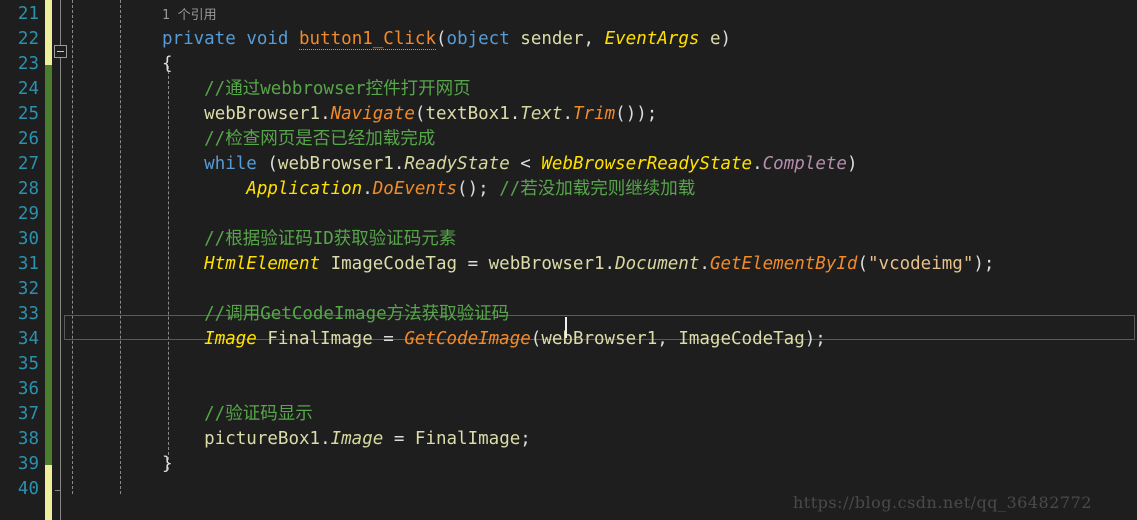  Describe the element at coordinates (335, 314) in the screenshot. I see `code-line: //调用GetCodeImage方法获取验证码` at that location.